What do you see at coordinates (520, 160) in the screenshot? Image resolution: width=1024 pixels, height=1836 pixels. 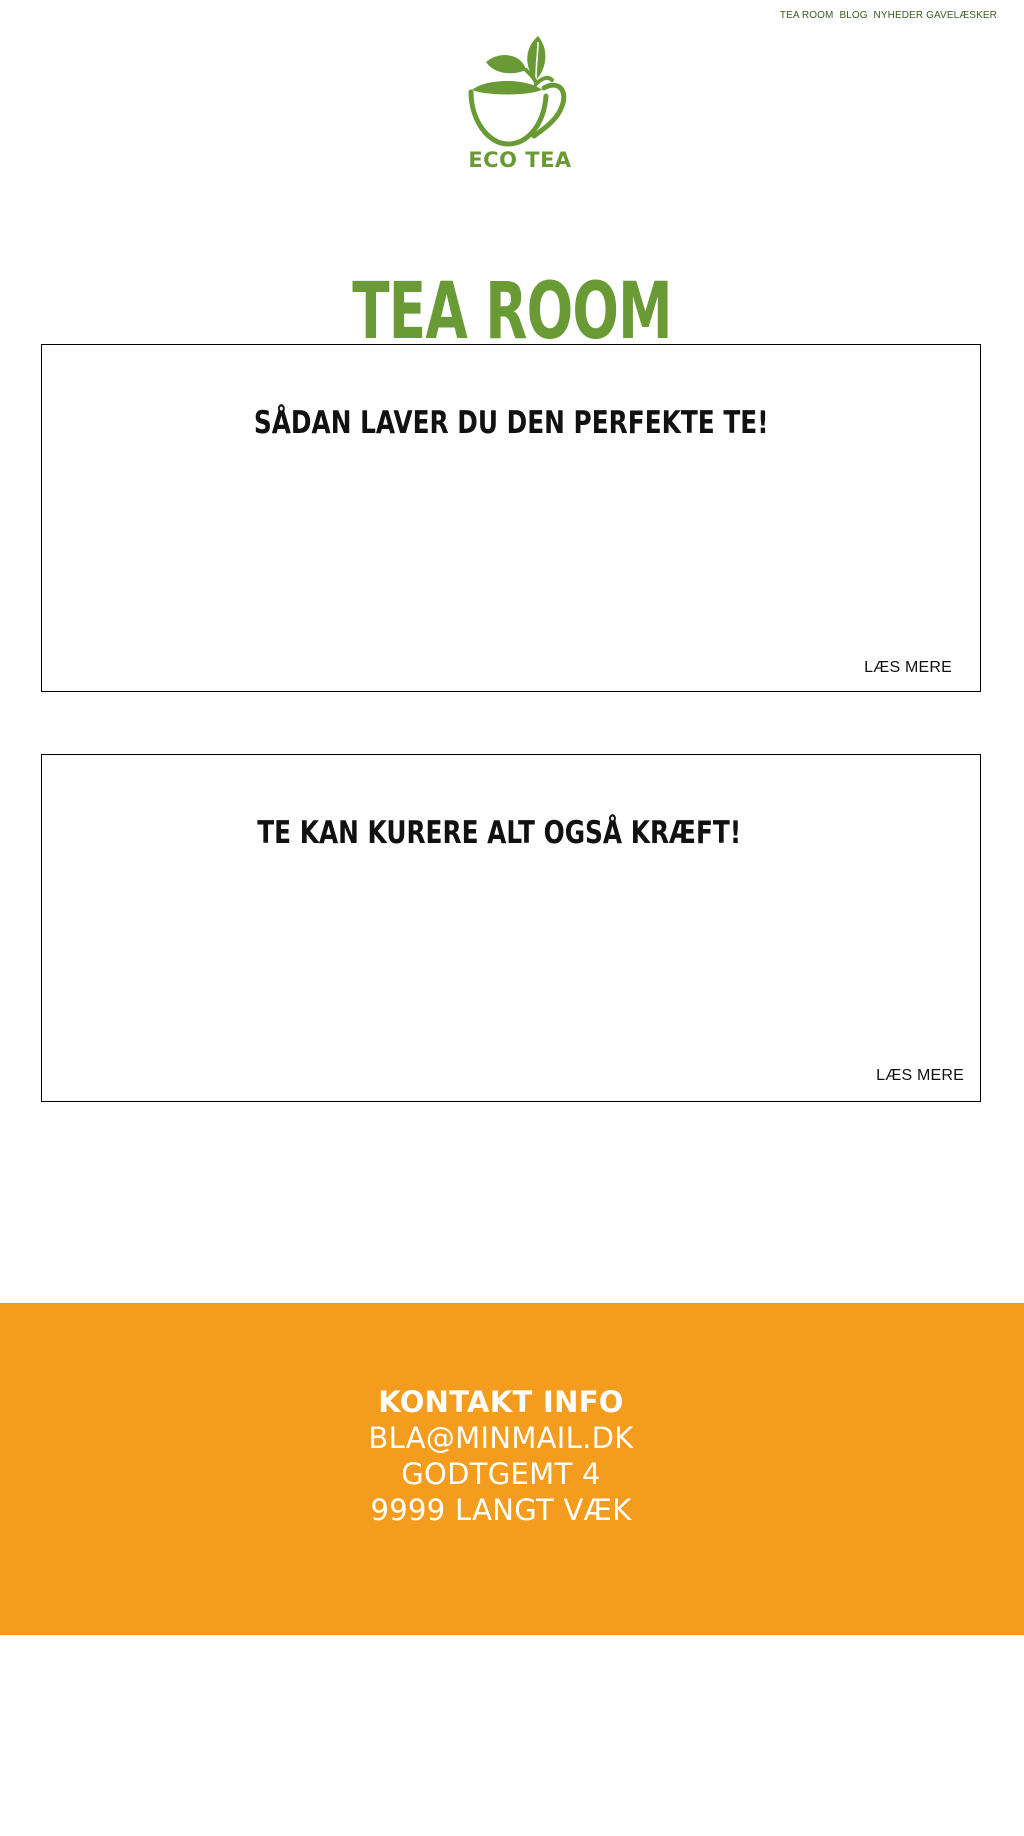 I see `logo-text: ECO TEA` at bounding box center [520, 160].